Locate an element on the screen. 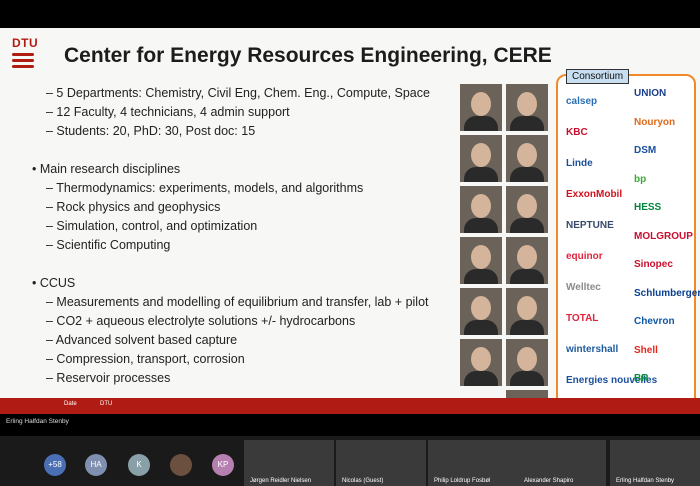 This screenshot has height=486, width=700. consortium-logo: Schlumberger is located at coordinates (667, 293).